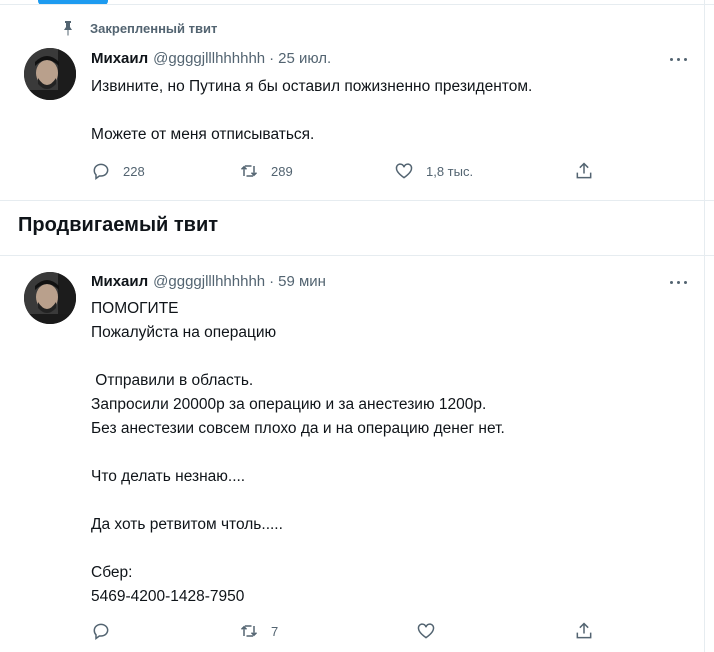 This screenshot has height=652, width=714. Describe the element at coordinates (68, 28) in the screenshot. I see `pin-icon` at that location.